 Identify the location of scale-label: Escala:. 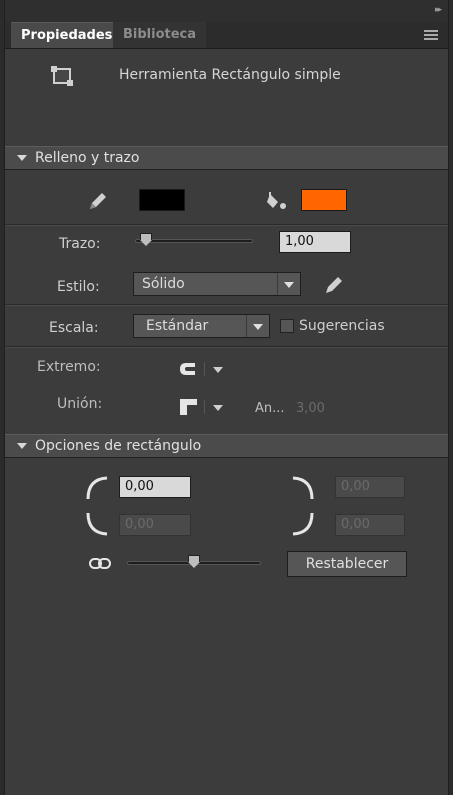
(74, 328).